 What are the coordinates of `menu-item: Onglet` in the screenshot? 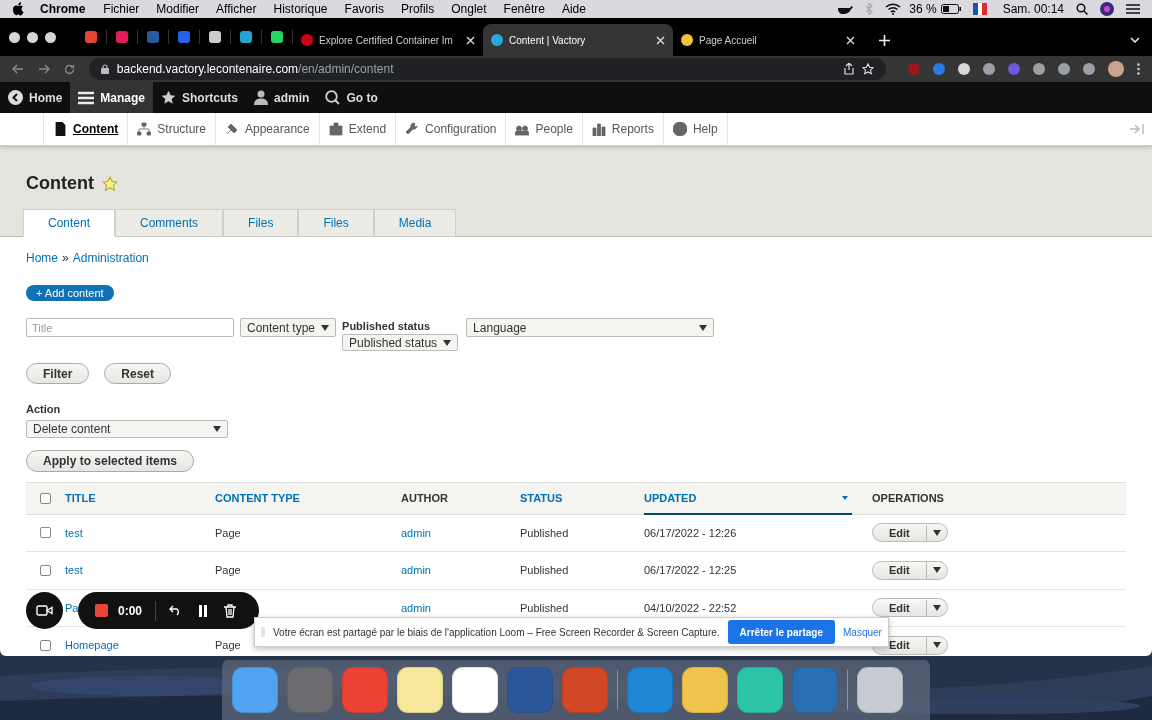 It's located at (469, 9).